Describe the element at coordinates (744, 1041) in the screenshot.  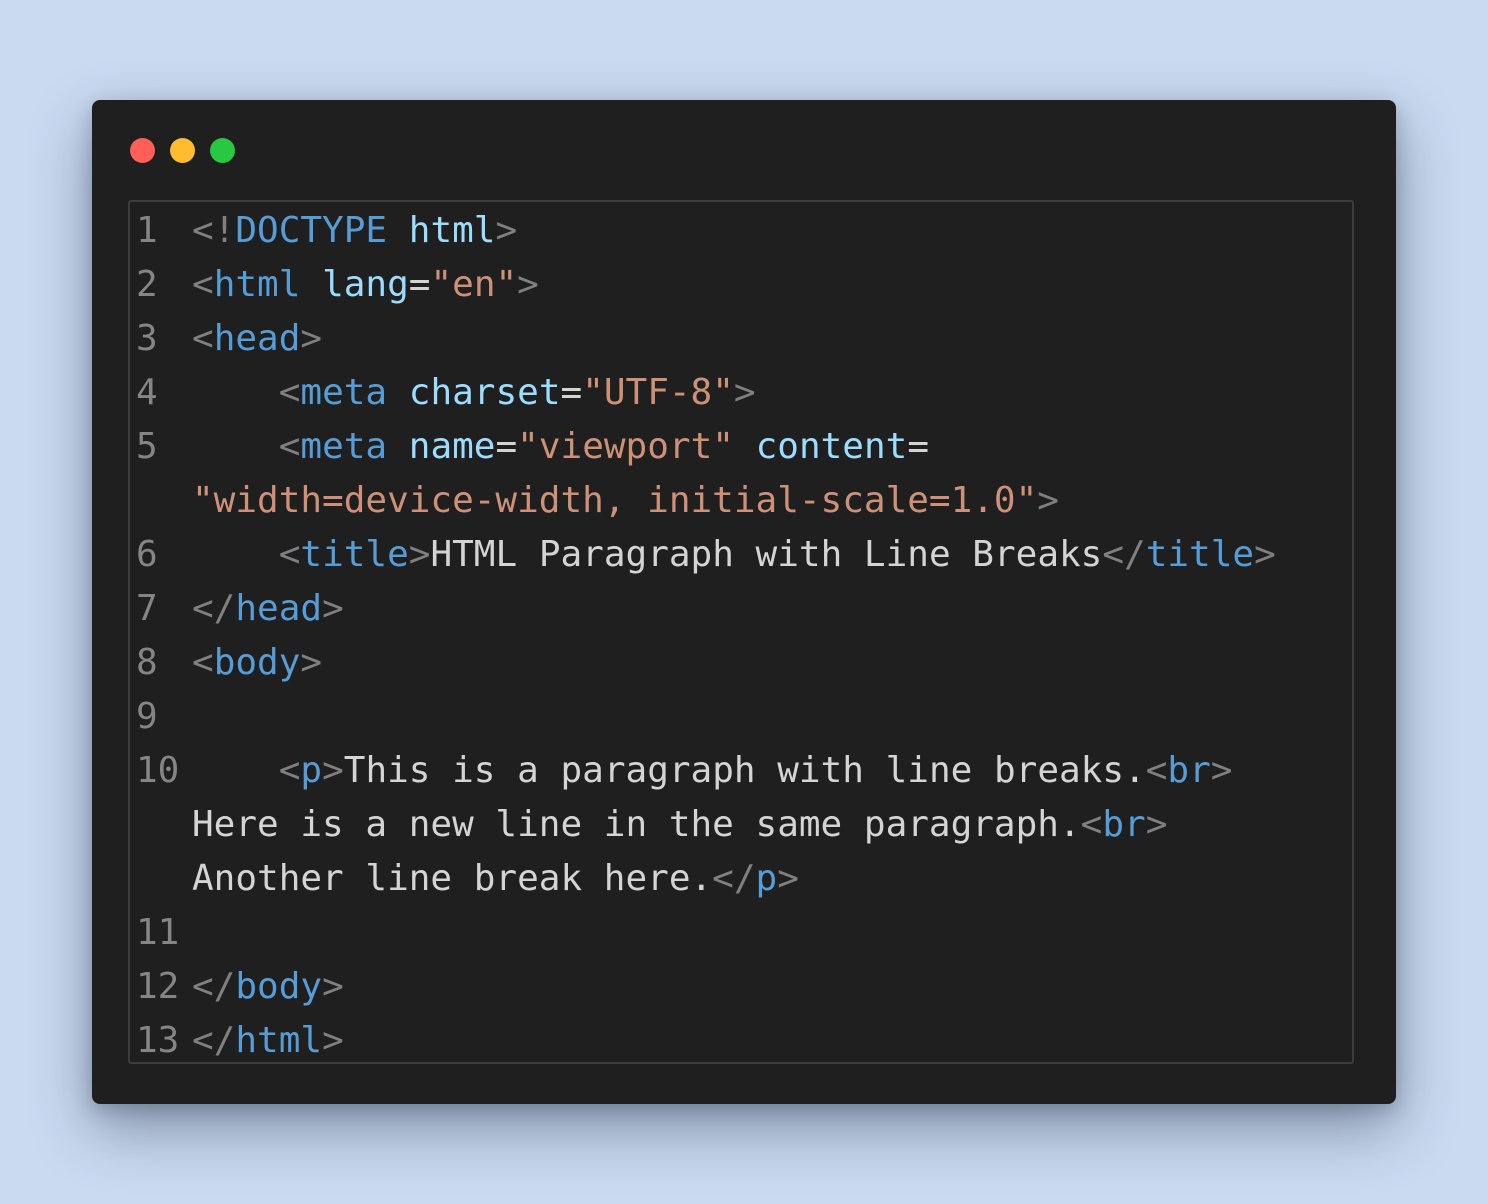
I see `code-line: 13 </html>` at that location.